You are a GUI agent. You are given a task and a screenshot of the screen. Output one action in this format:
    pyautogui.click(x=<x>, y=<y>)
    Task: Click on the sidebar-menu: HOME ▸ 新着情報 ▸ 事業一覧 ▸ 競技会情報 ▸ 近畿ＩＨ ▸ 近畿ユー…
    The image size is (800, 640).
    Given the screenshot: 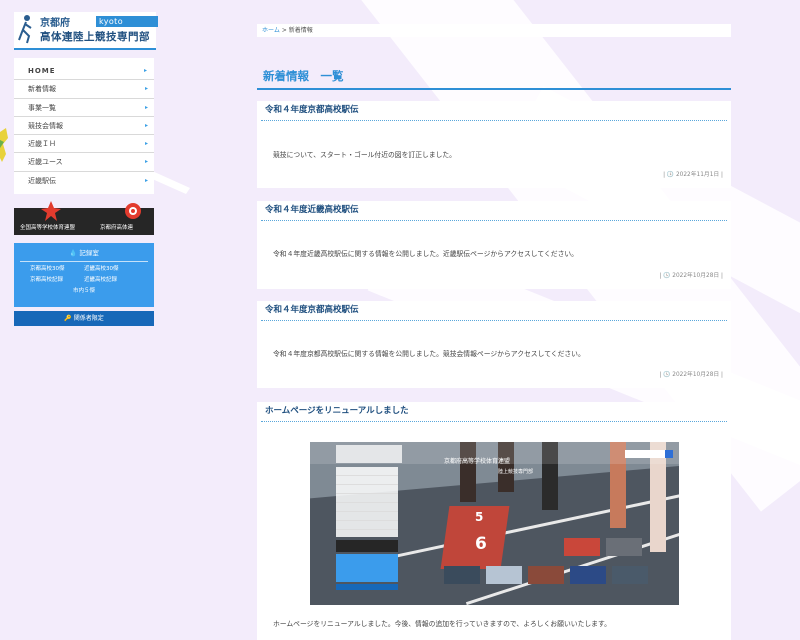 What is the action you would take?
    pyautogui.click(x=84, y=126)
    